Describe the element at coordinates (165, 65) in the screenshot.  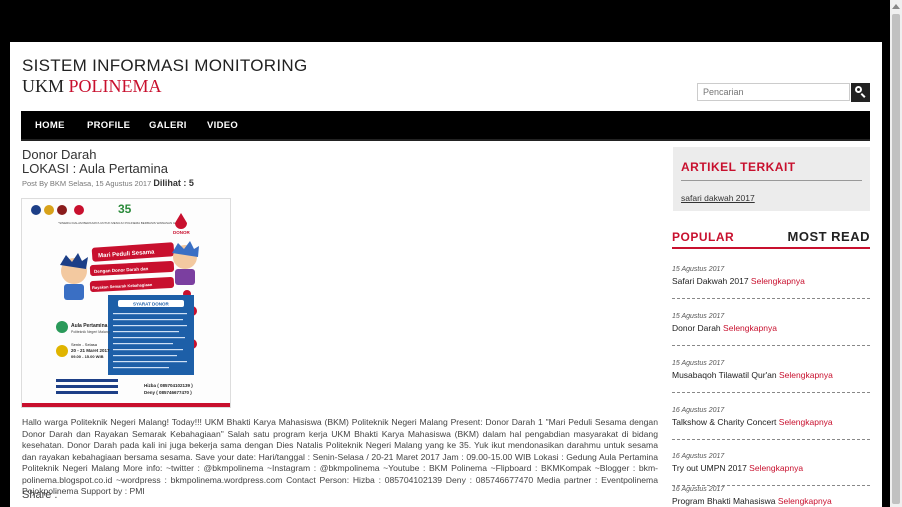
I see `site-title: SISTEM INFORMASI MONITORING` at that location.